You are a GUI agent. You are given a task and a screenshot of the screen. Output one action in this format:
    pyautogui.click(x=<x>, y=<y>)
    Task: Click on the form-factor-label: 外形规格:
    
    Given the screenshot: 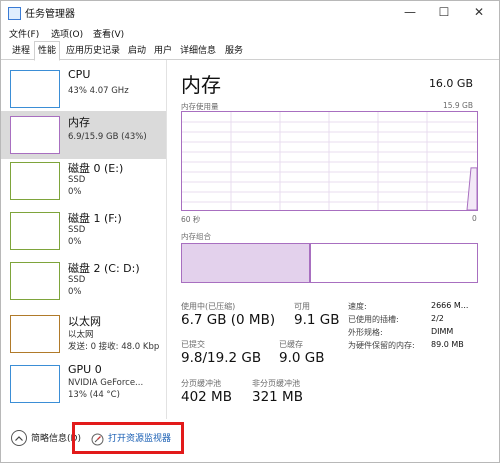 What is the action you would take?
    pyautogui.click(x=365, y=332)
    